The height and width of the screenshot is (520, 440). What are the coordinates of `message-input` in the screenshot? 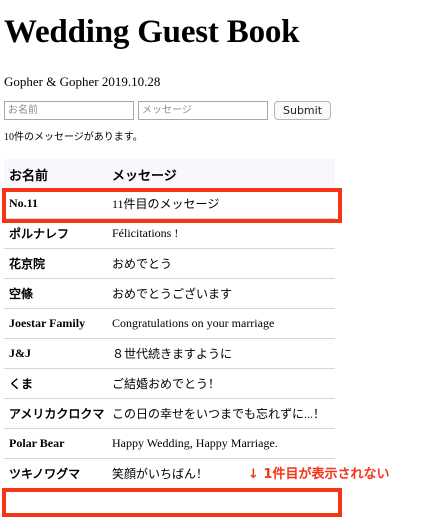 It's located at (203, 110).